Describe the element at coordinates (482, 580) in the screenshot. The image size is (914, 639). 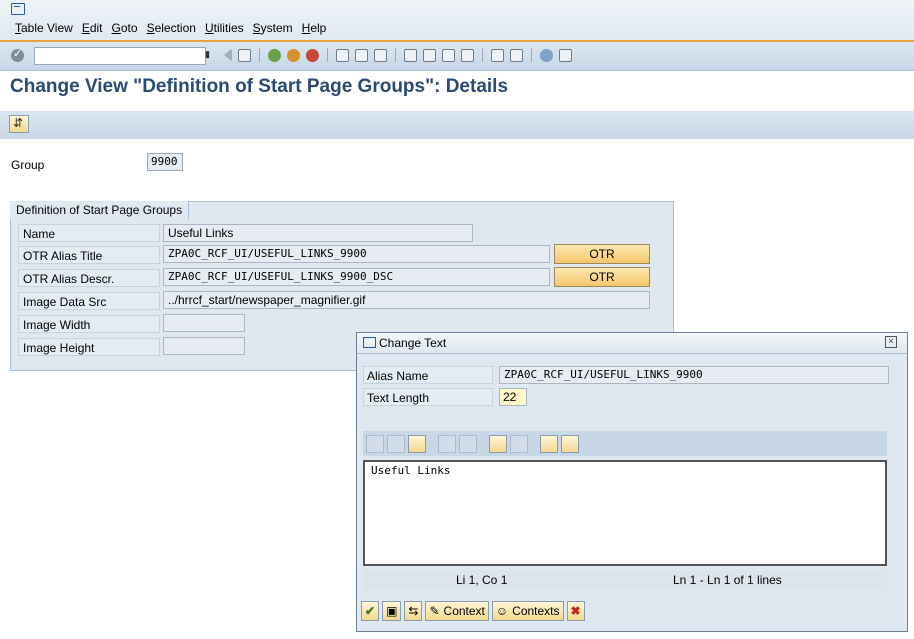
I see `cursor-position: Li 1, Co 1` at that location.